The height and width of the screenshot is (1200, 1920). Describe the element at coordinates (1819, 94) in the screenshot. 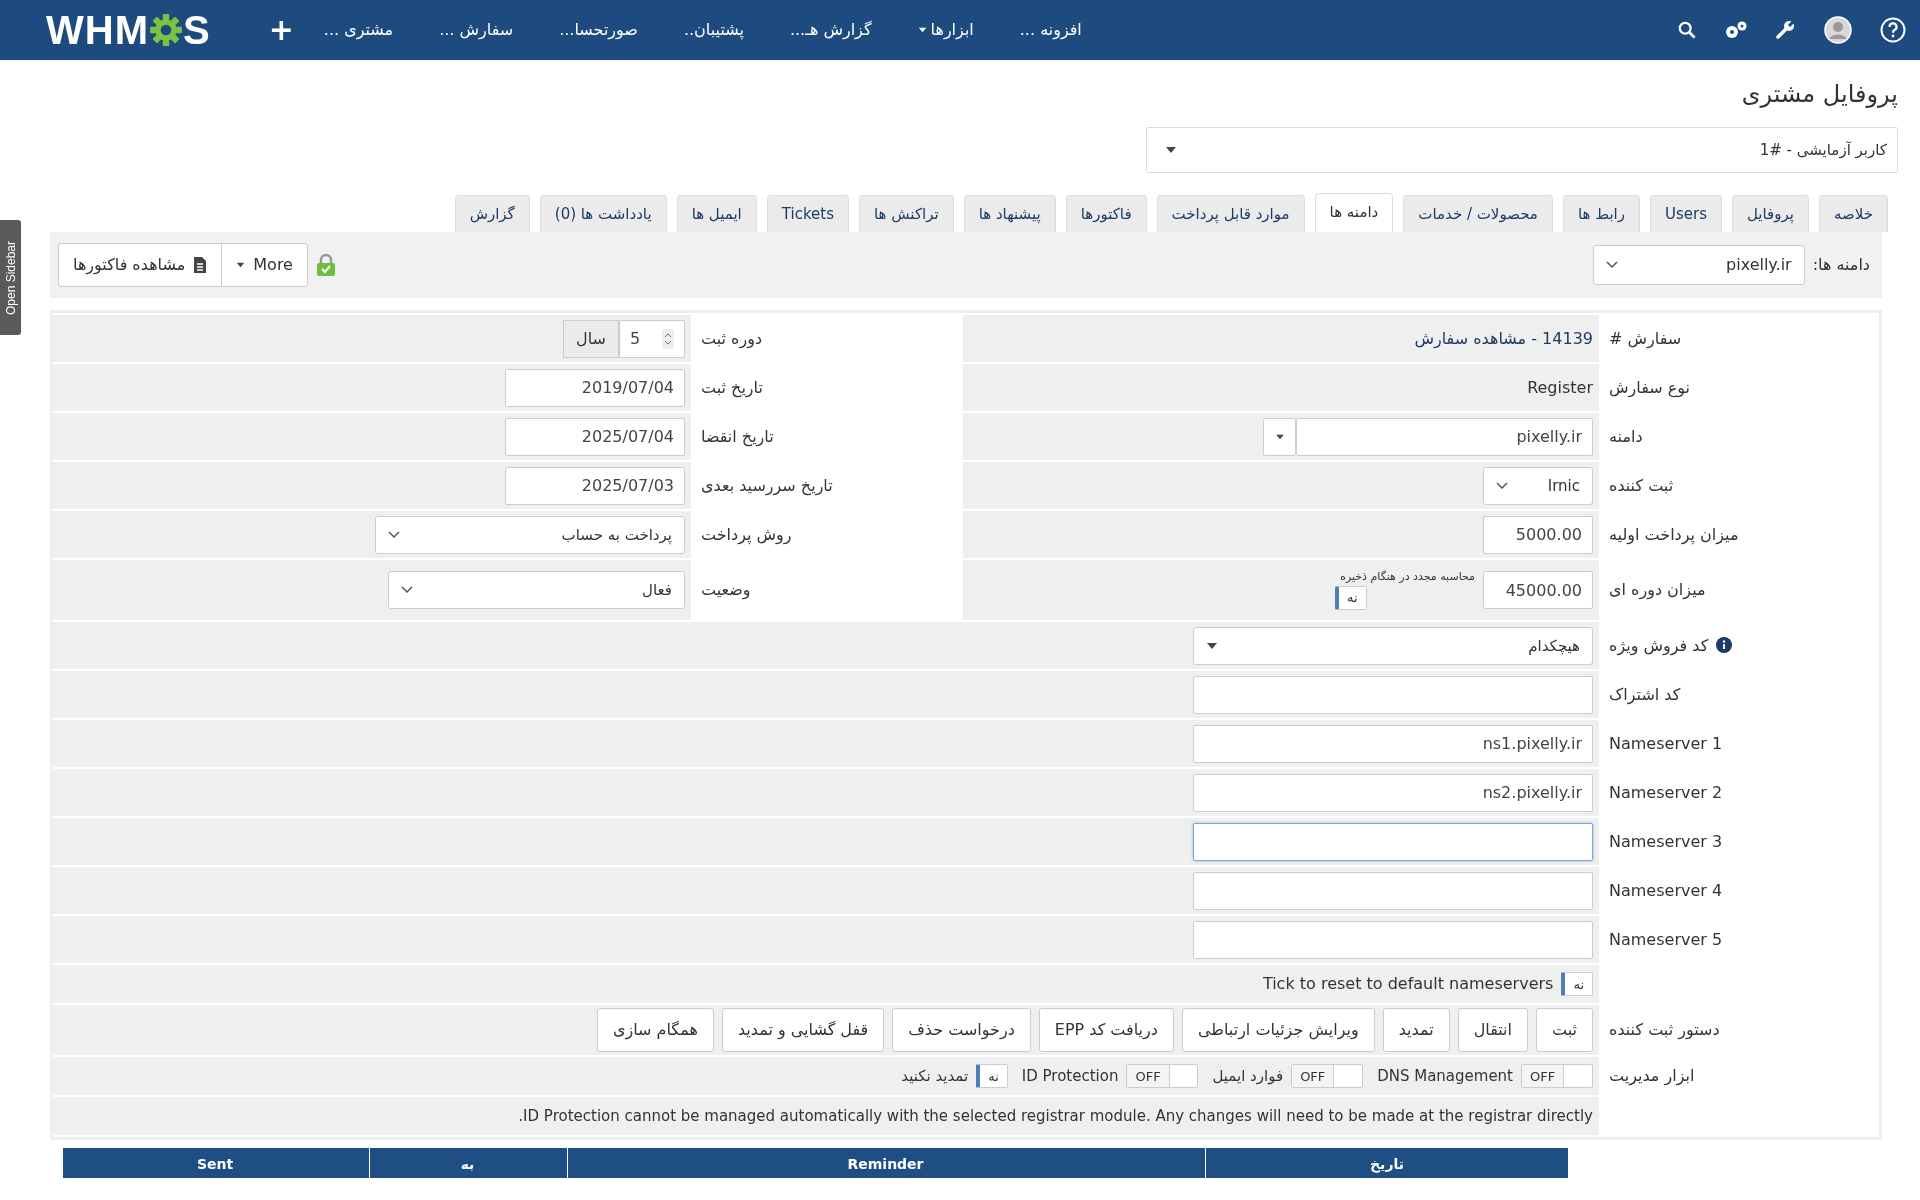

I see `page-title: پروفایل مشتری` at that location.